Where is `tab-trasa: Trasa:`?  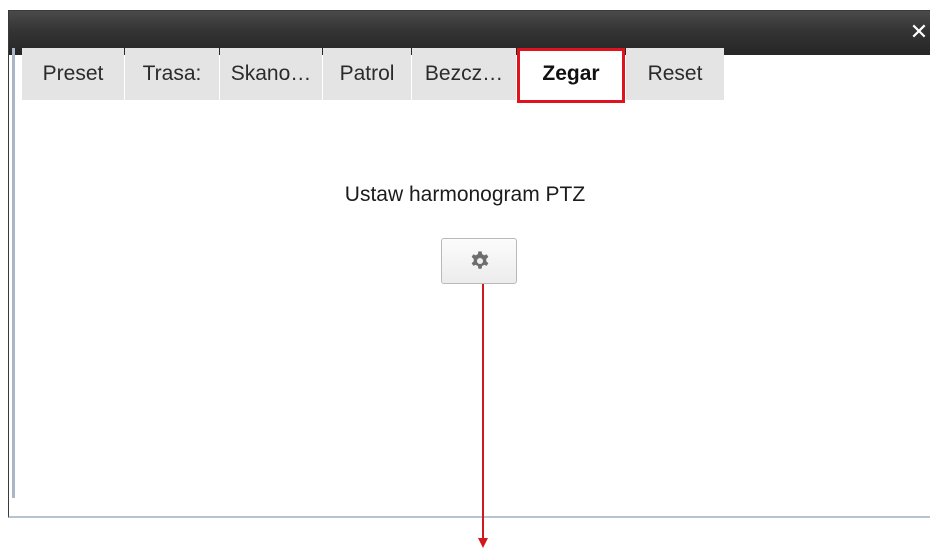
tab-trasa: Trasa: is located at coordinates (172, 74).